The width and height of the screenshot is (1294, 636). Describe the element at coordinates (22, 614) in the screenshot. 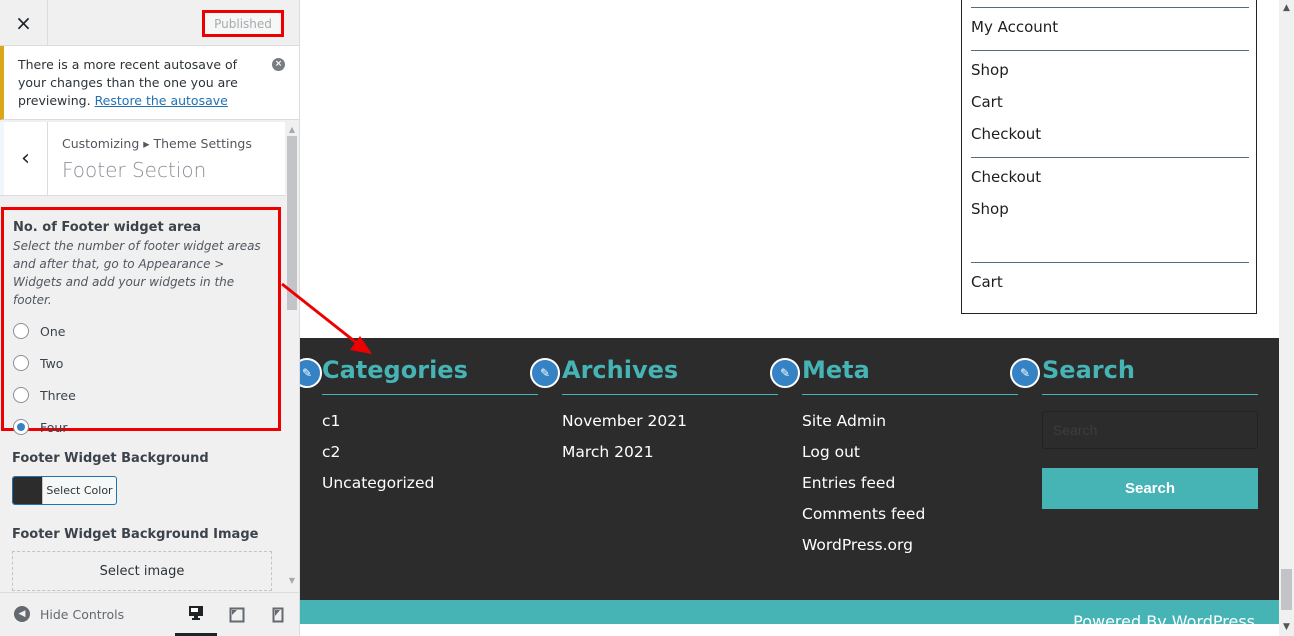

I see `collapse-arrow-icon: ◀` at that location.